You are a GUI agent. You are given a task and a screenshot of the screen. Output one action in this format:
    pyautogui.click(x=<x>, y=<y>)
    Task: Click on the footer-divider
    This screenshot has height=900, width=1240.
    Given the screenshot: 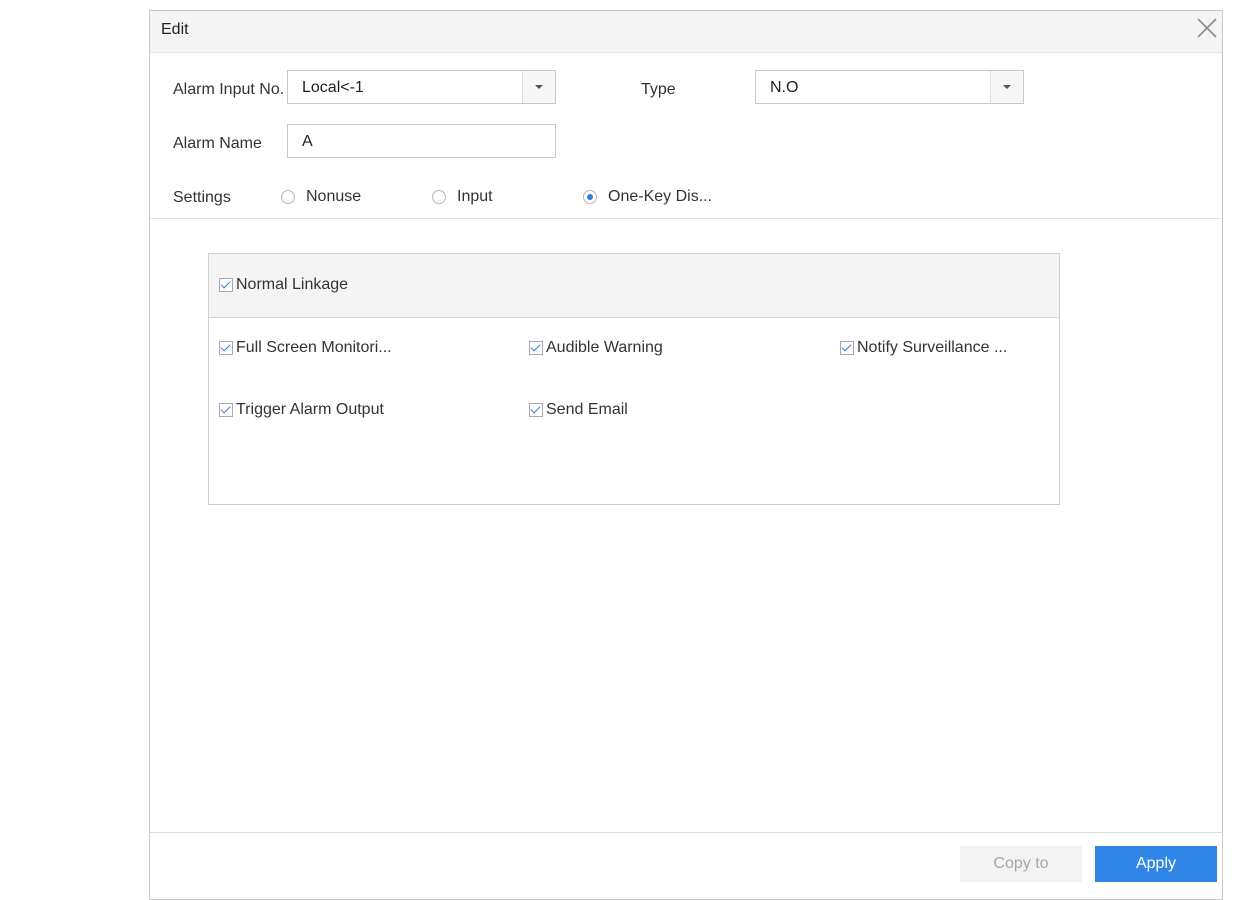 What is the action you would take?
    pyautogui.click(x=686, y=832)
    